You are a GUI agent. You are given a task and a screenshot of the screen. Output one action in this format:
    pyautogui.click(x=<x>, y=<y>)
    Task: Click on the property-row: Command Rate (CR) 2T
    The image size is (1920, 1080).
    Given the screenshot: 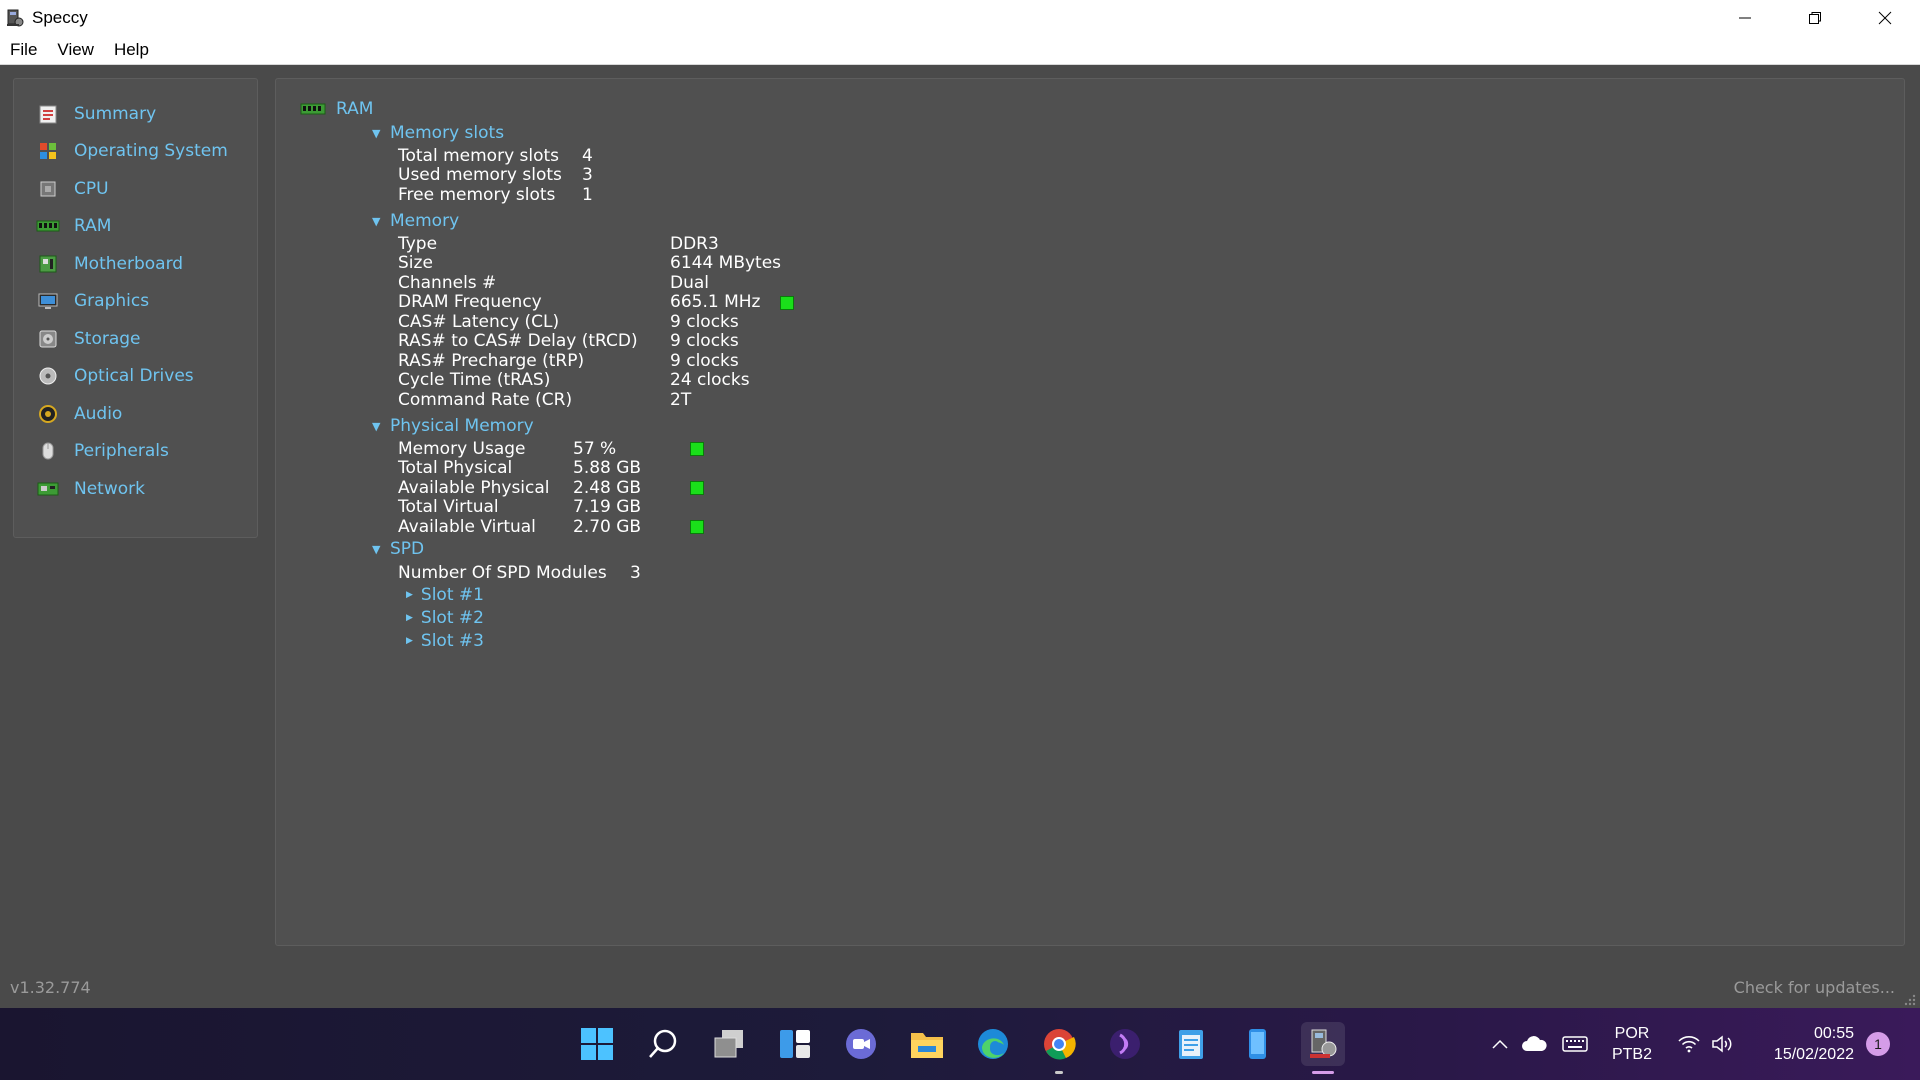 What is the action you would take?
    pyautogui.click(x=545, y=399)
    